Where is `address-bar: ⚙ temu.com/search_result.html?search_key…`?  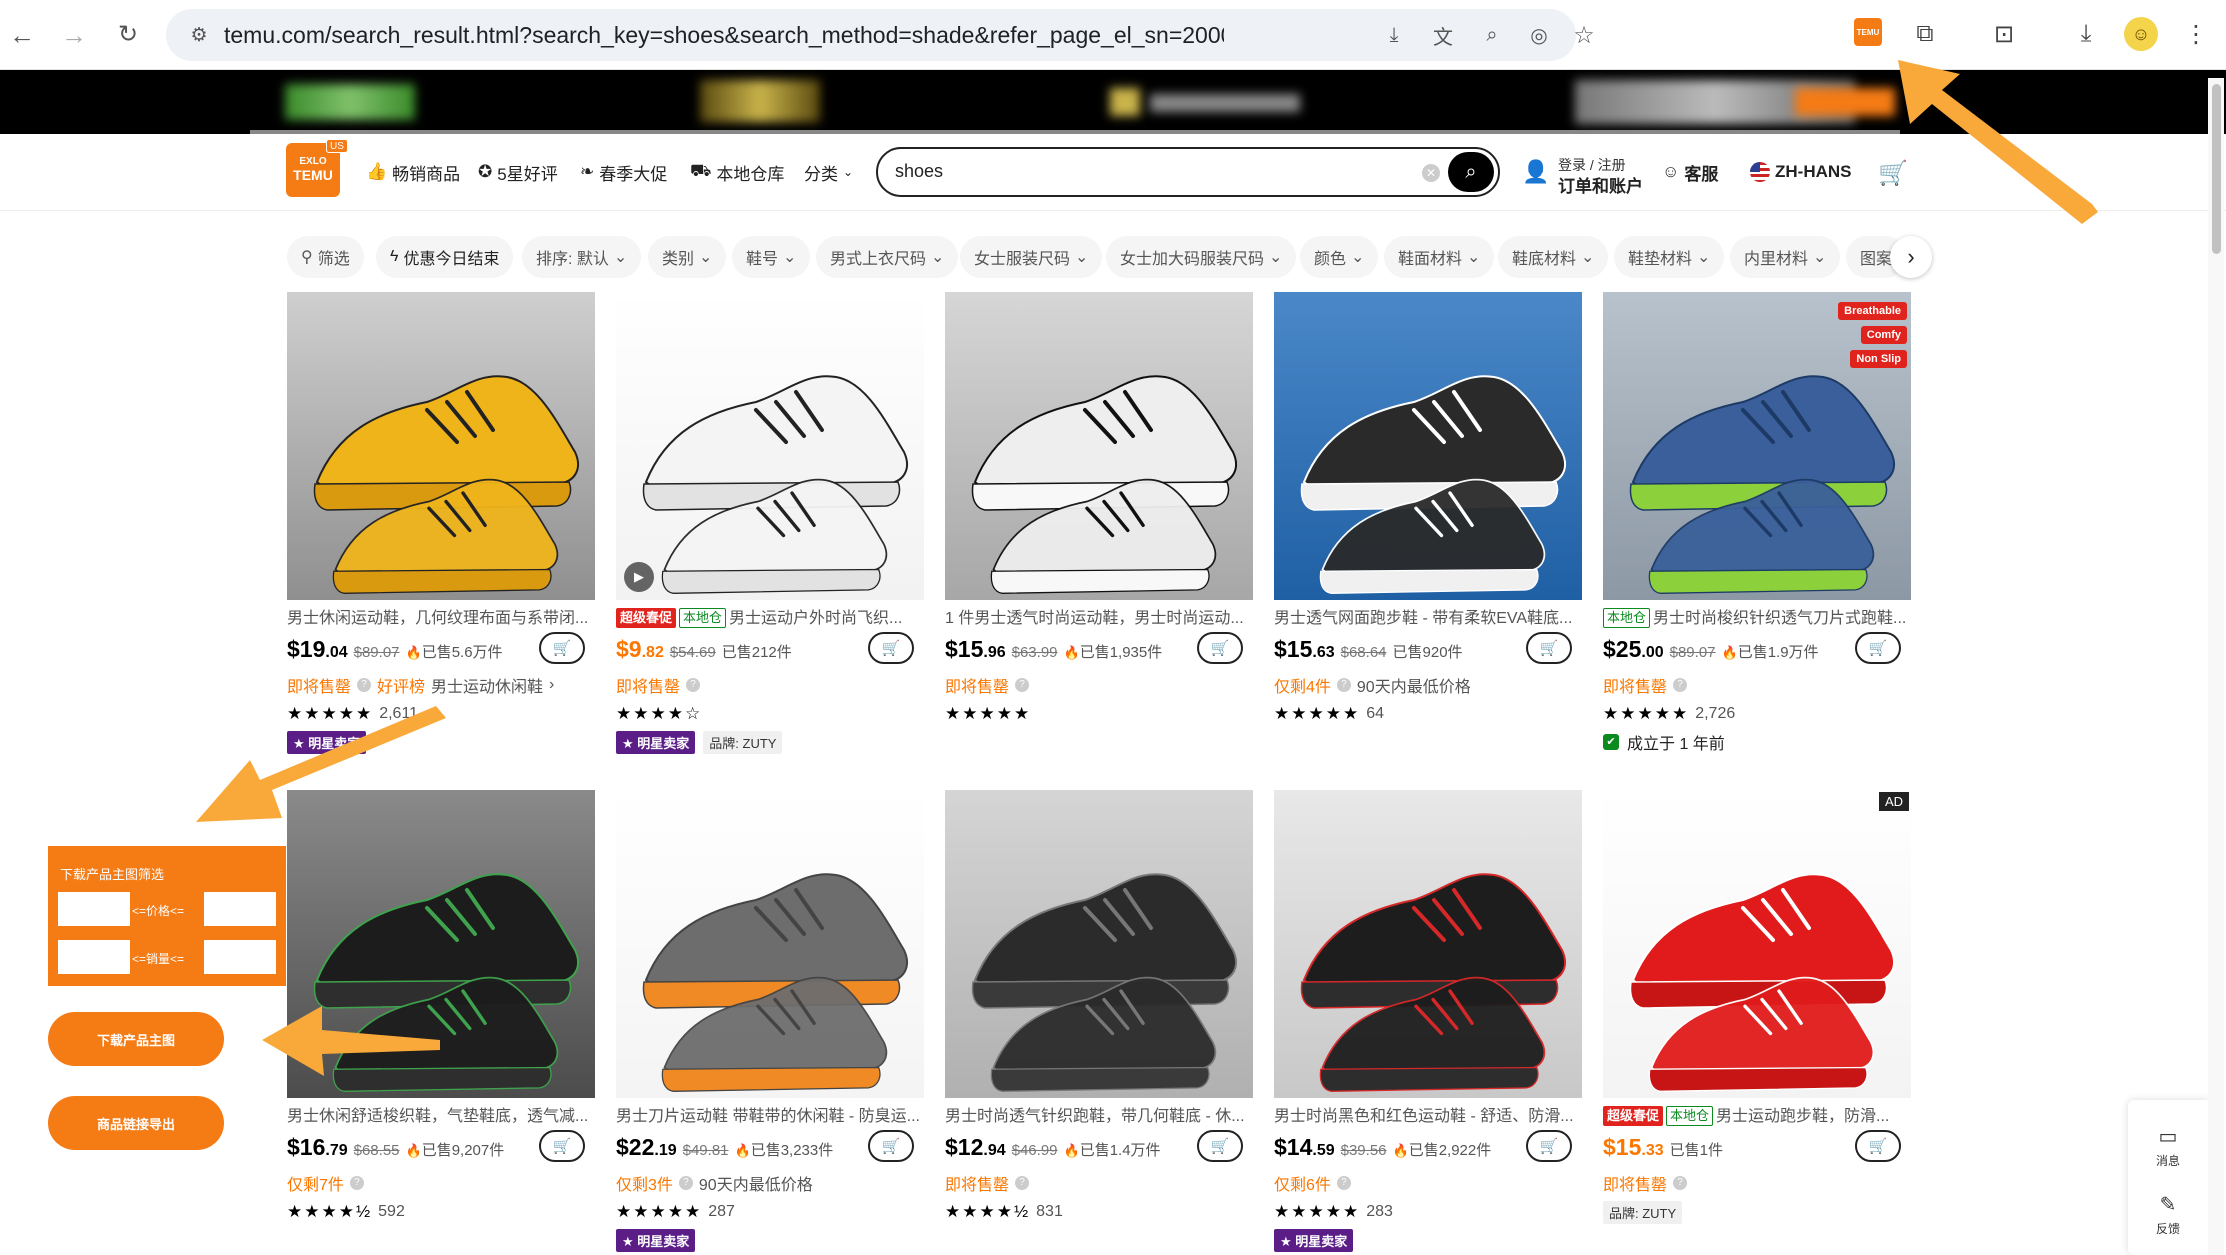
address-bar: ⚙ temu.com/search_result.html?search_key… is located at coordinates (880, 35).